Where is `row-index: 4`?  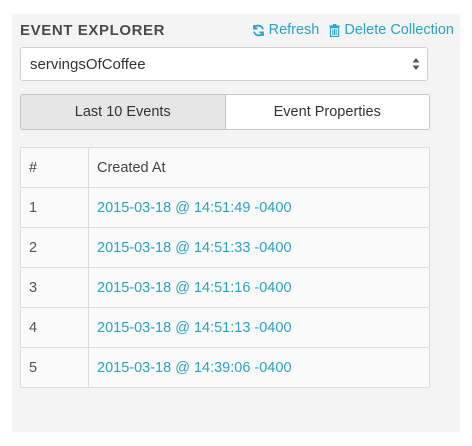 row-index: 4 is located at coordinates (54, 327).